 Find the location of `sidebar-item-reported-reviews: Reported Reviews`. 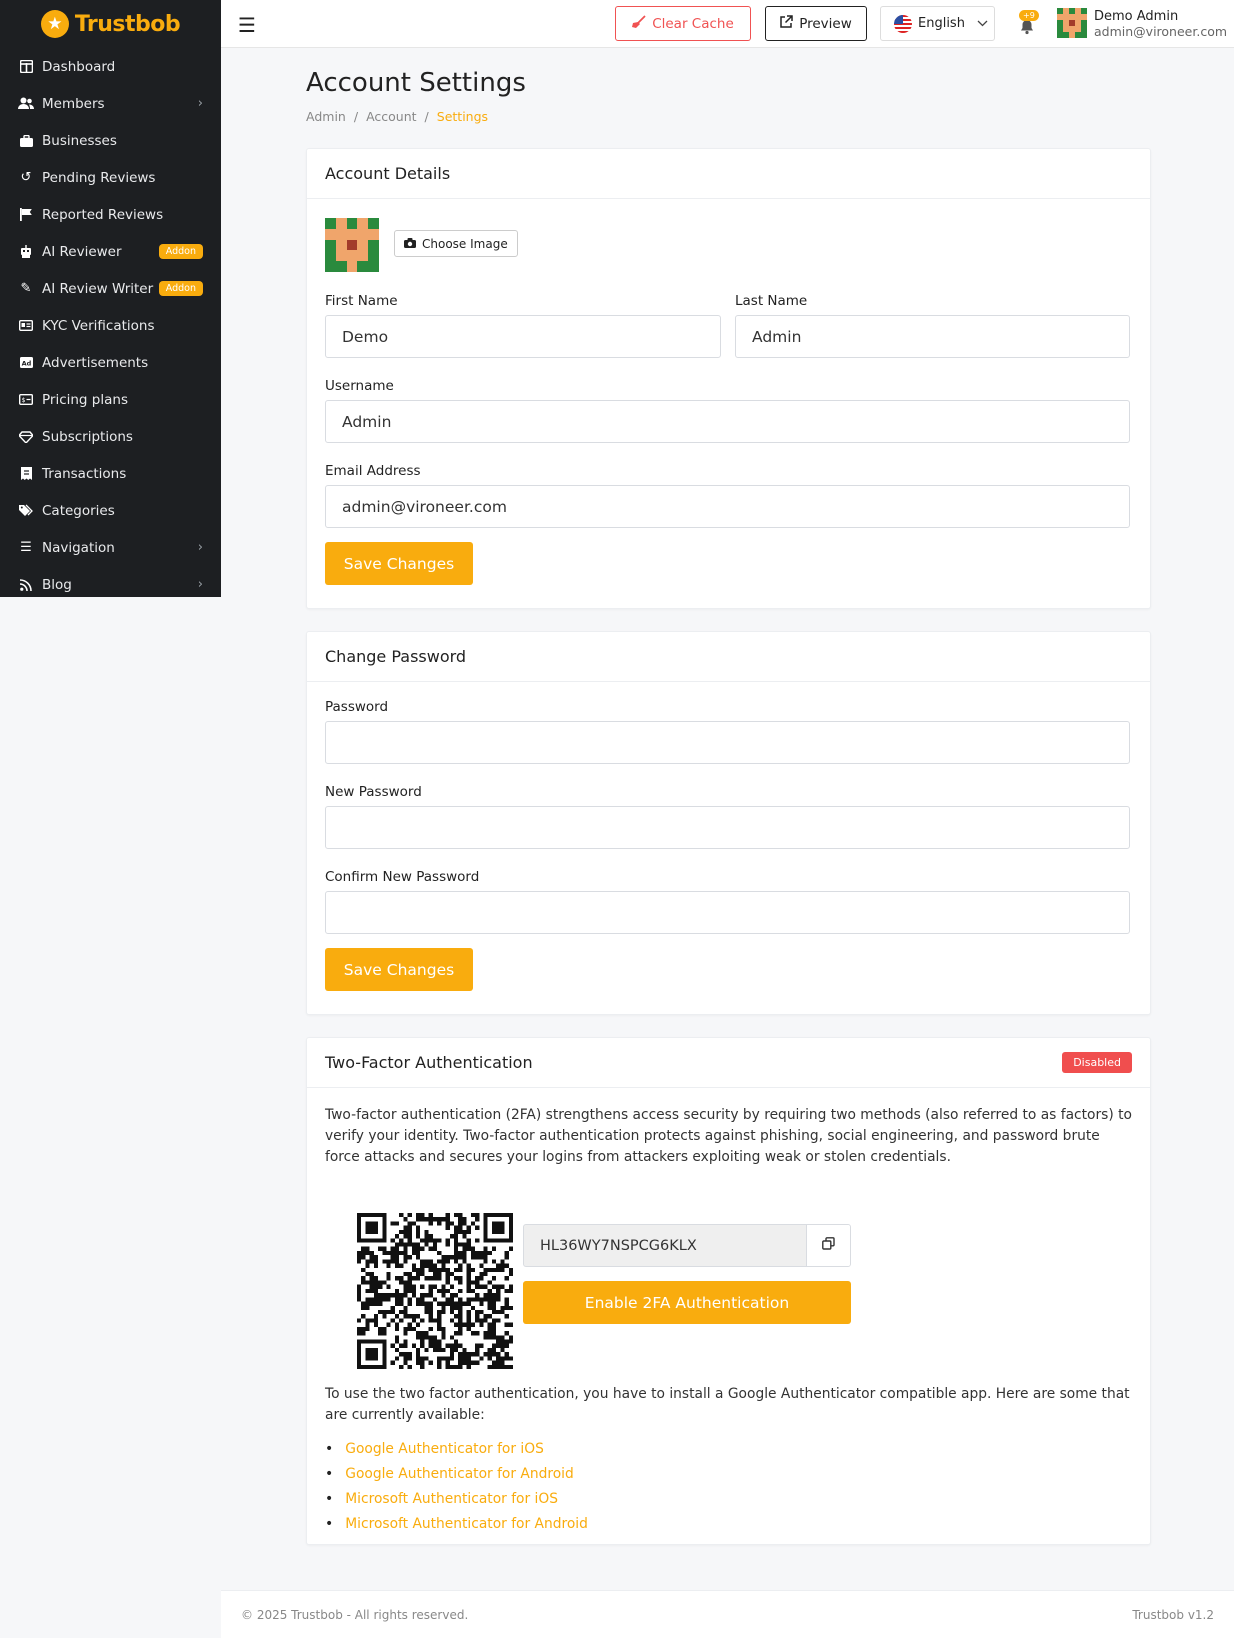

sidebar-item-reported-reviews: Reported Reviews is located at coordinates (110, 214).